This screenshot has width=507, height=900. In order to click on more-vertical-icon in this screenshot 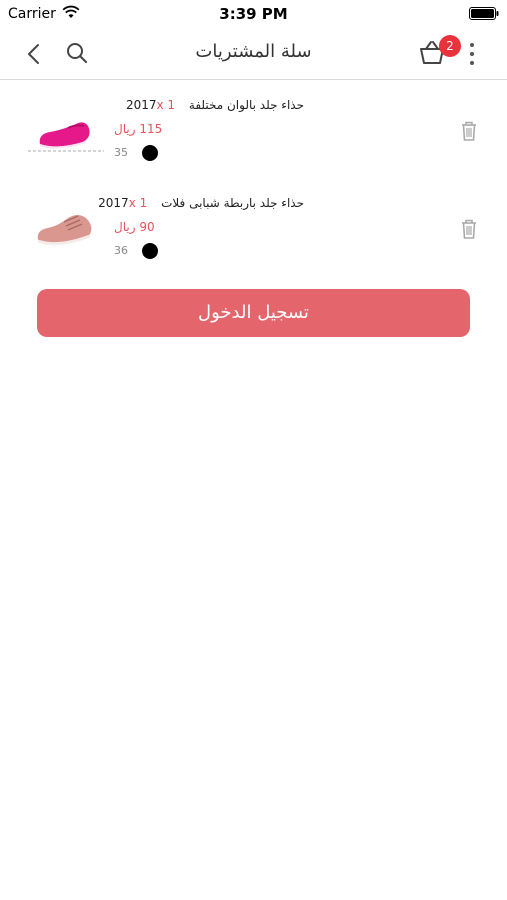, I will do `click(472, 54)`.